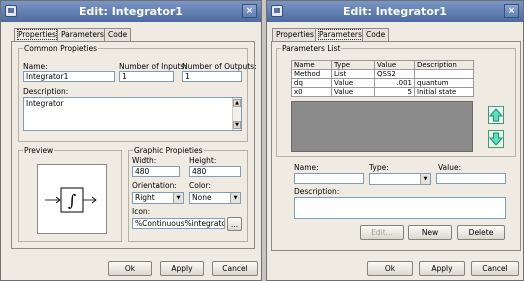 The height and width of the screenshot is (281, 524). Describe the element at coordinates (353, 65) in the screenshot. I see `column-header-type: Type` at that location.